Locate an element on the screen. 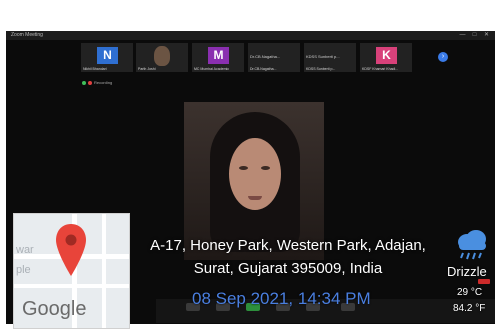  map-place-label: war is located at coordinates (25, 250).